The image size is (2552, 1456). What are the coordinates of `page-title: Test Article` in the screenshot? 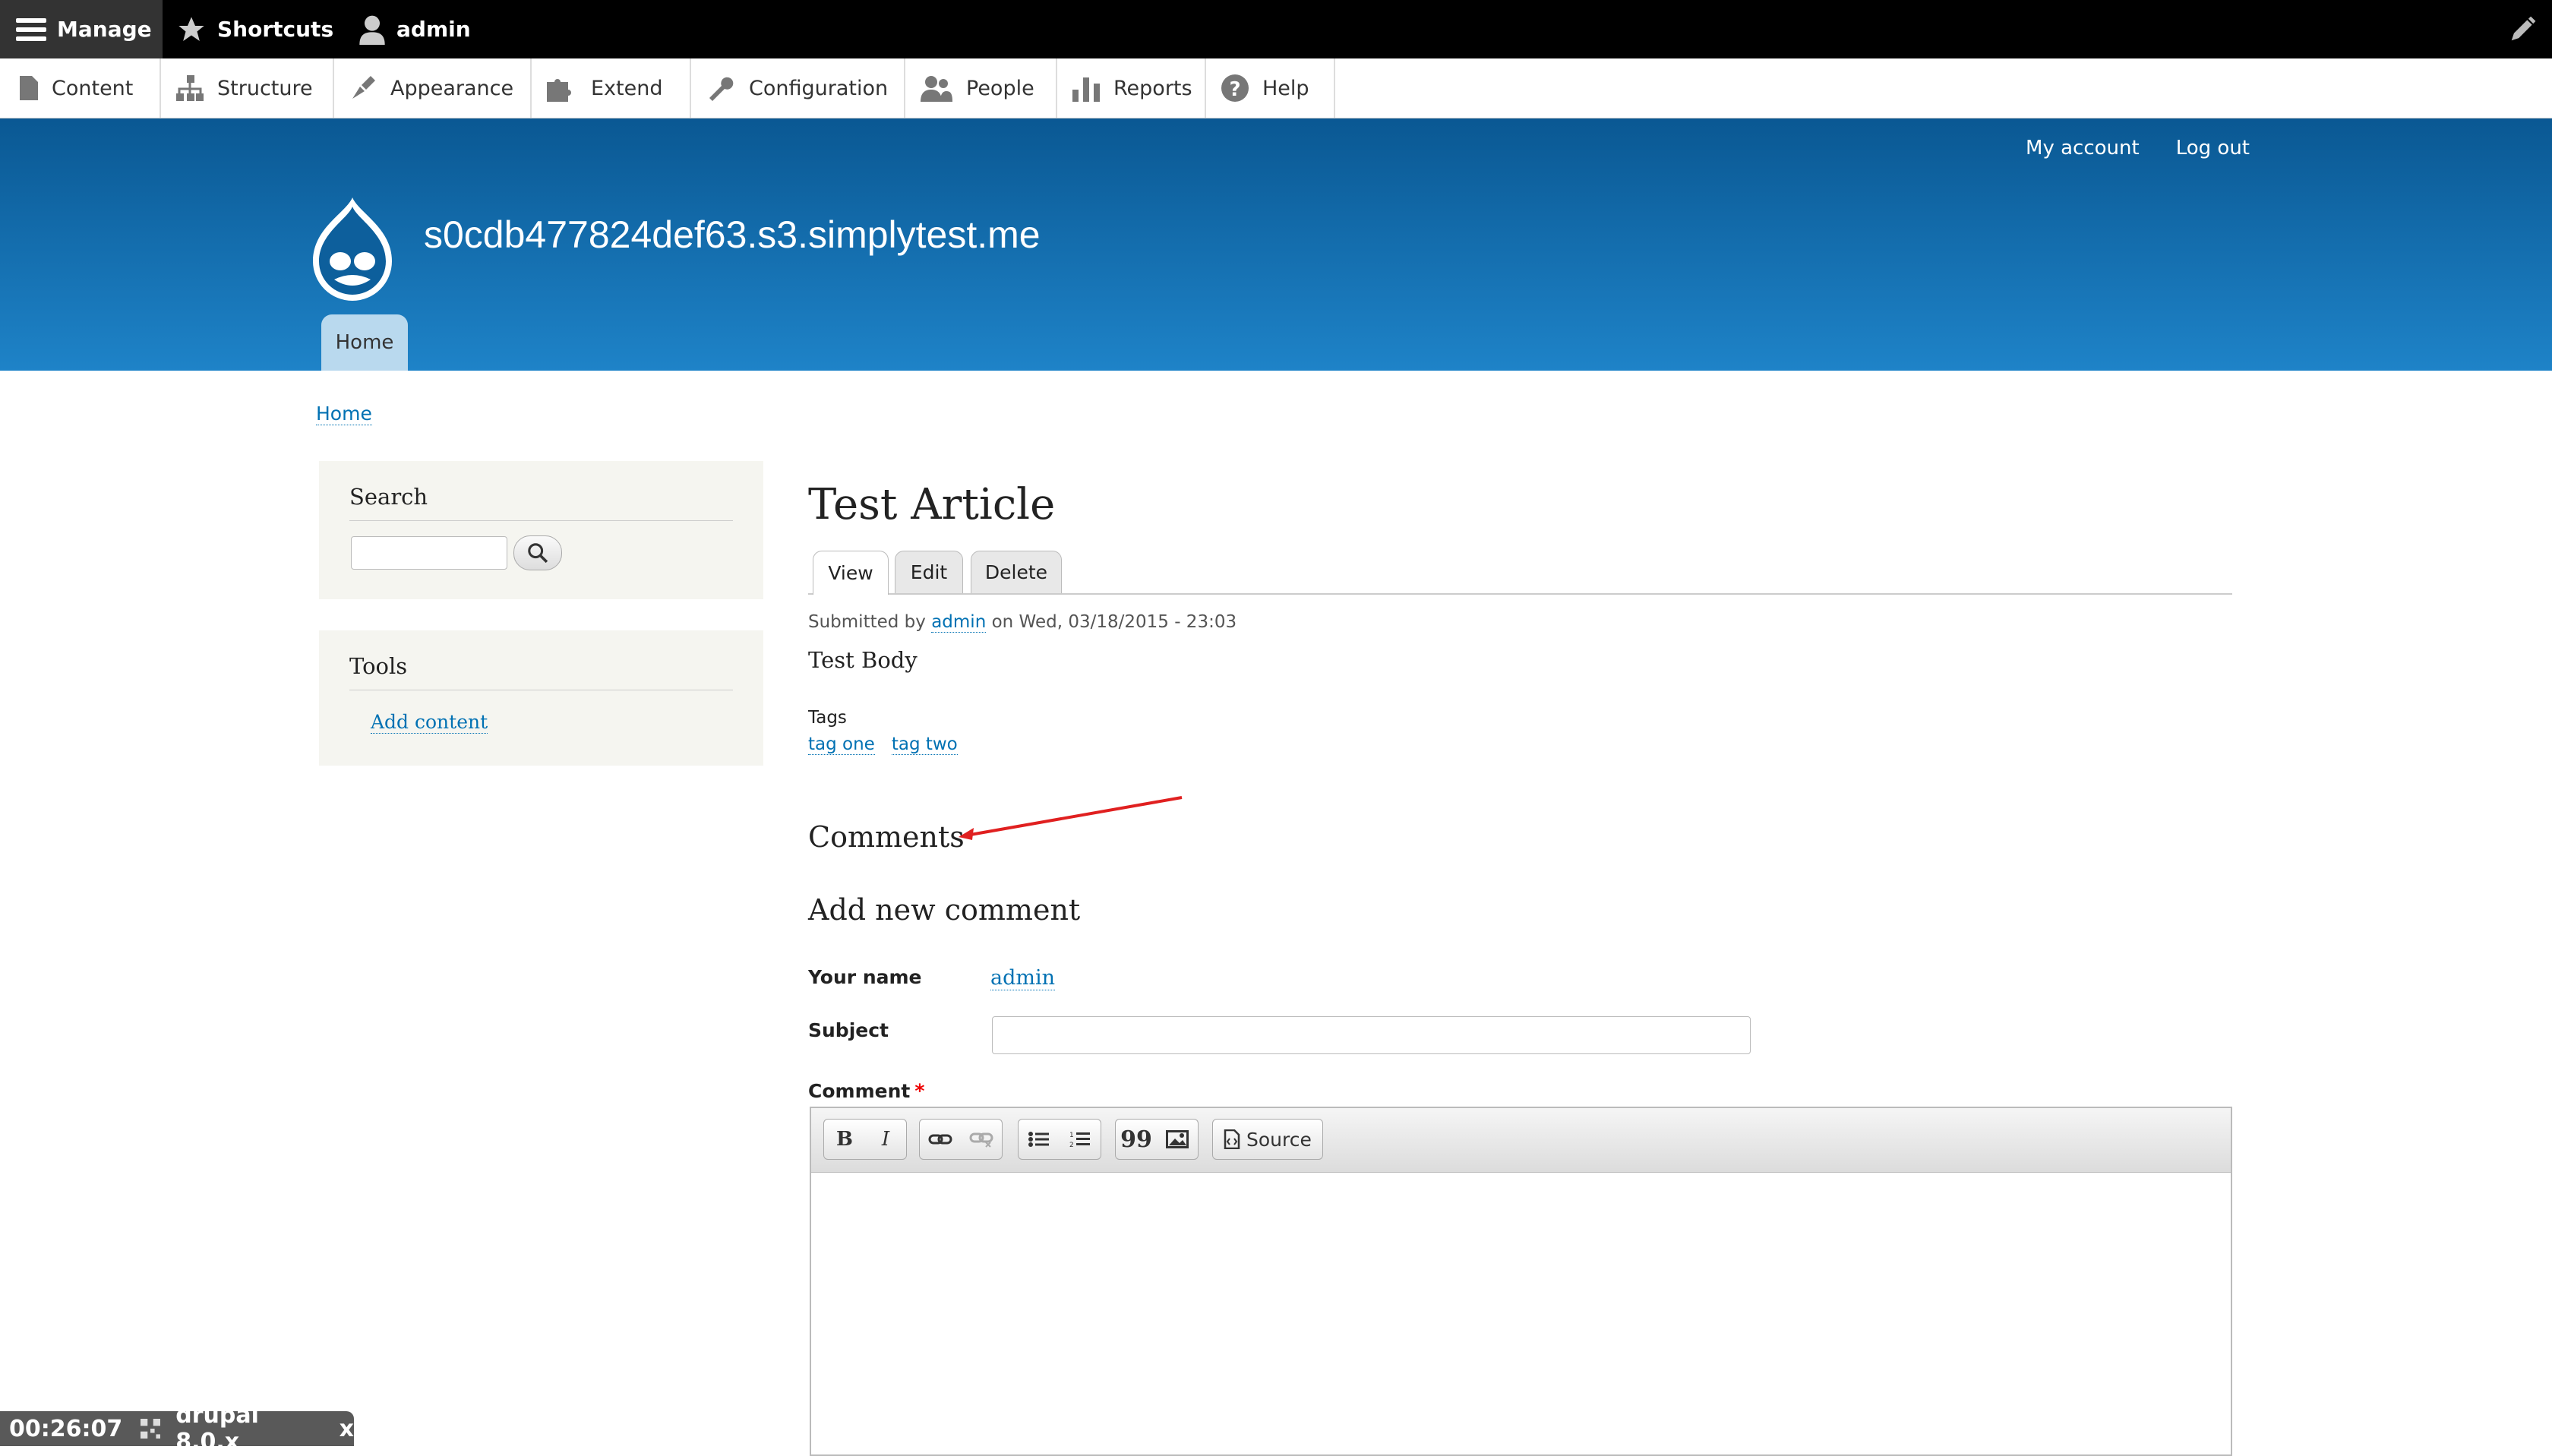 It's located at (932, 504).